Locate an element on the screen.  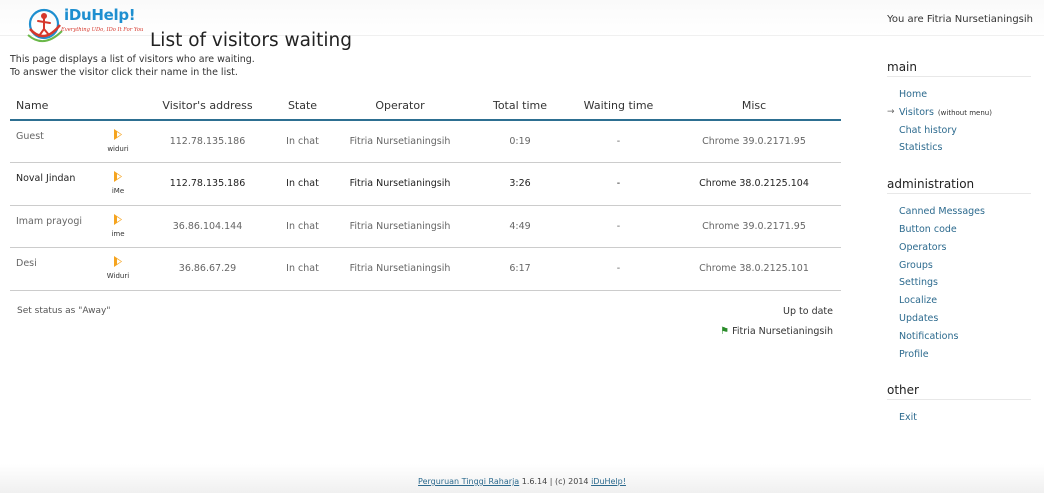
column-header-misc: Misc is located at coordinates (754, 106).